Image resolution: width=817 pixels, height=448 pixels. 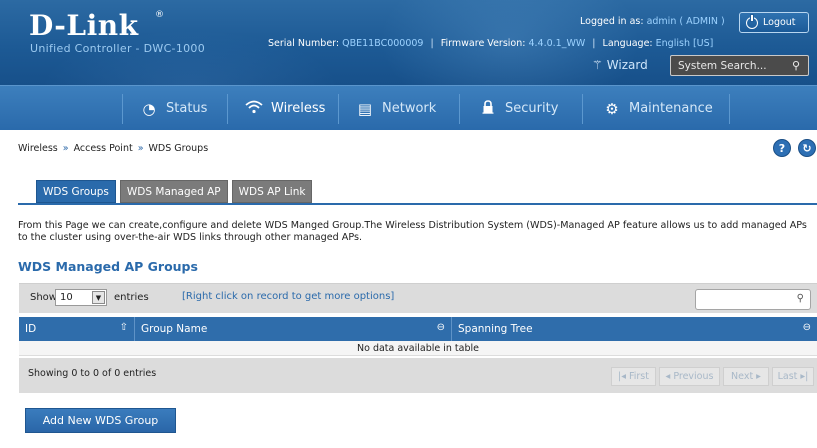 What do you see at coordinates (418, 348) in the screenshot?
I see `empty-table-message: No data available in table` at bounding box center [418, 348].